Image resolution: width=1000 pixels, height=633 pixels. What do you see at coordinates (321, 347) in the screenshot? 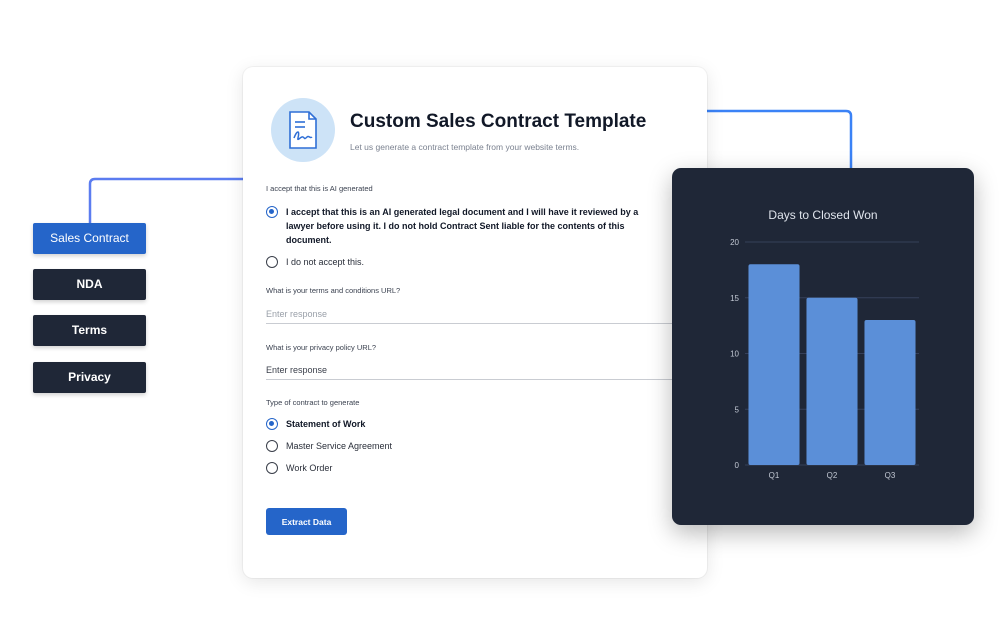
I see `privacy-url-question-label: What is your privacy policy URL?` at bounding box center [321, 347].